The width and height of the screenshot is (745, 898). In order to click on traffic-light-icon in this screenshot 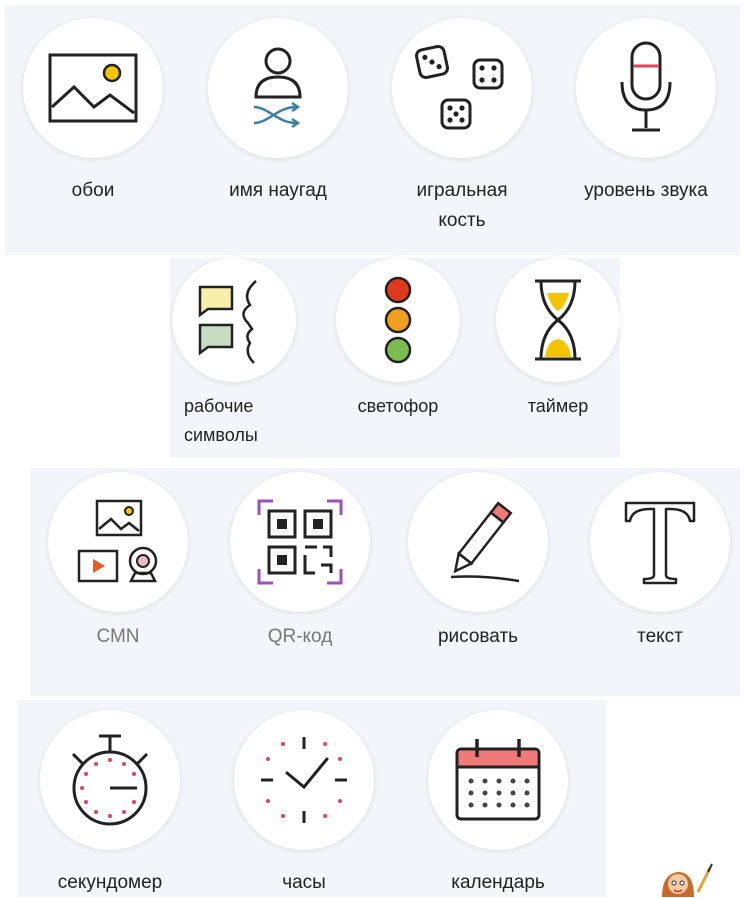, I will do `click(398, 320)`.